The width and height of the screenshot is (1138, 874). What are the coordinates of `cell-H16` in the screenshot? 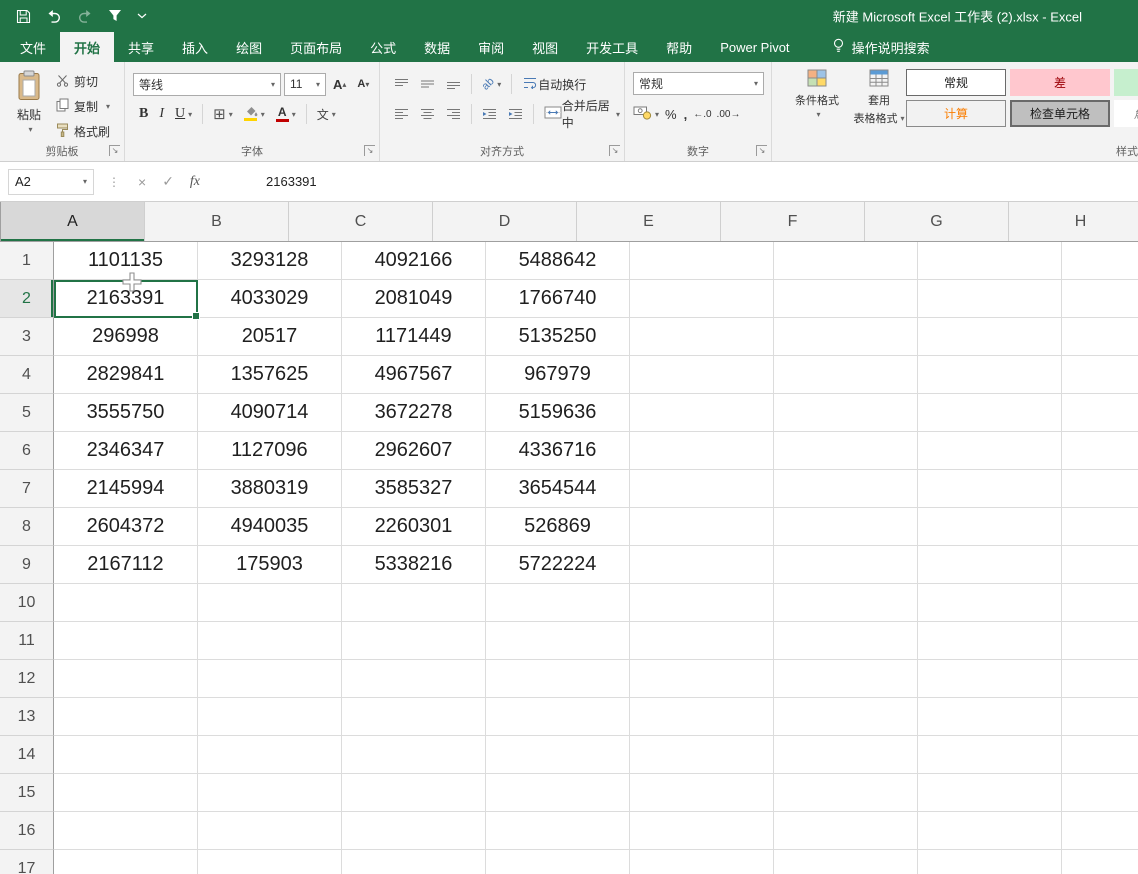 It's located at (1100, 831).